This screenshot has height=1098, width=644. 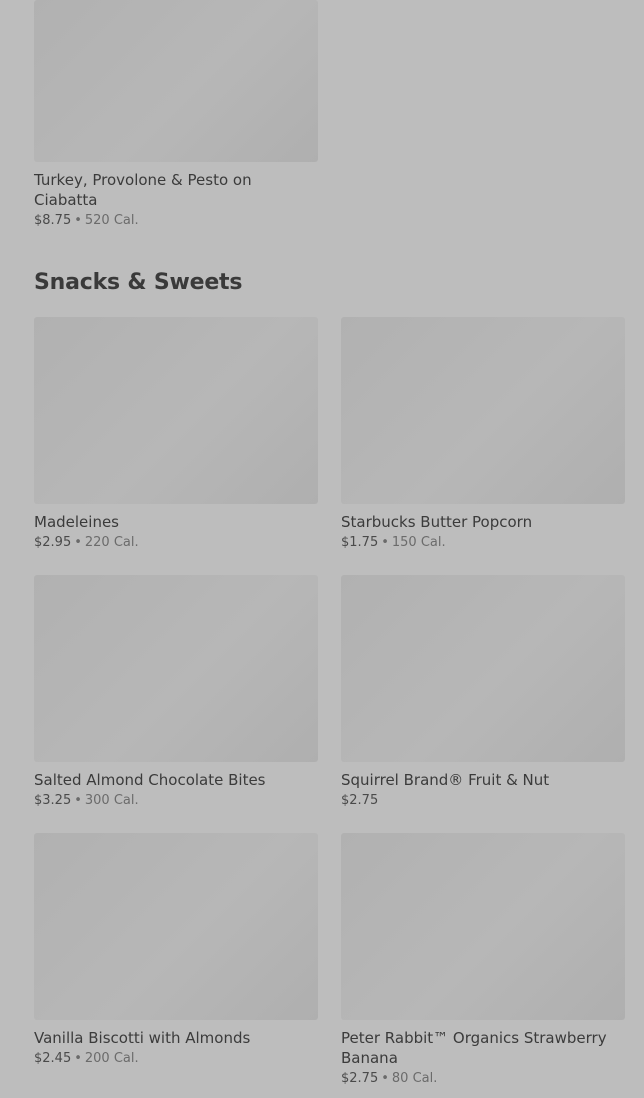 What do you see at coordinates (150, 780) in the screenshot?
I see `item-name: Salted Almond Chocolate Bites` at bounding box center [150, 780].